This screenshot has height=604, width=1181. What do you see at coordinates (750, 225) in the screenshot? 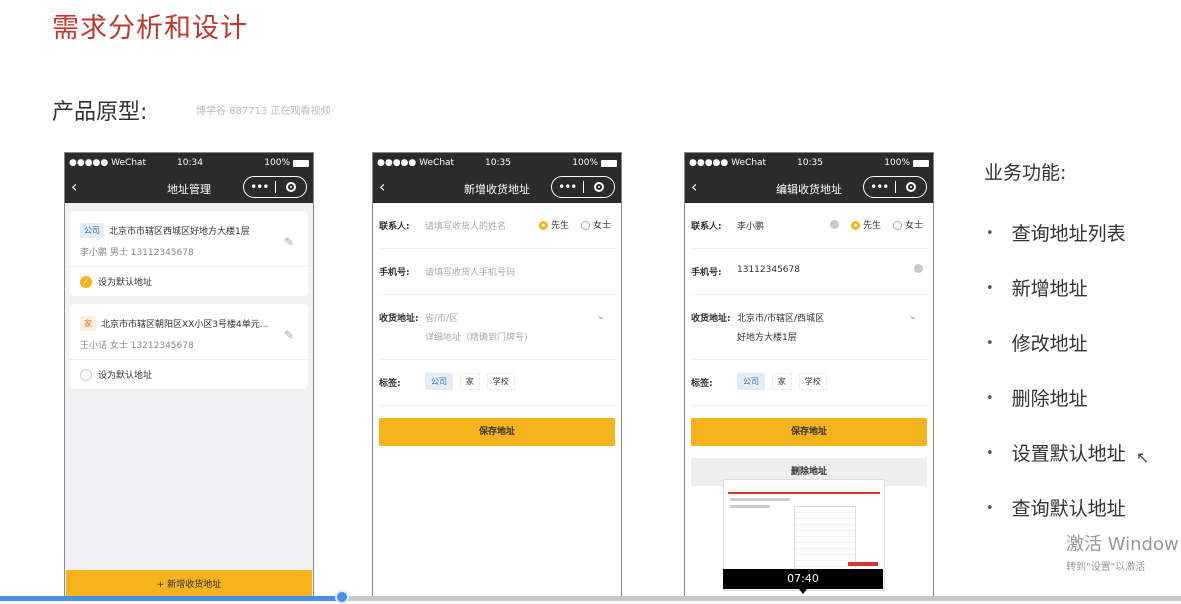
I see `contact-input: 李小鹏` at bounding box center [750, 225].